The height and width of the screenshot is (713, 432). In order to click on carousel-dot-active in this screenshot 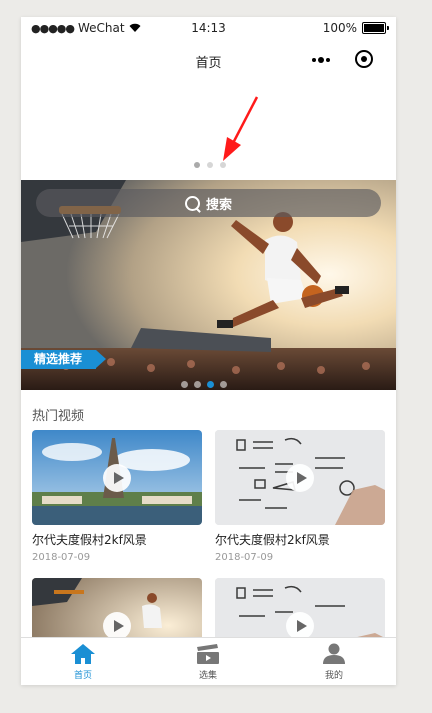, I will do `click(210, 384)`.